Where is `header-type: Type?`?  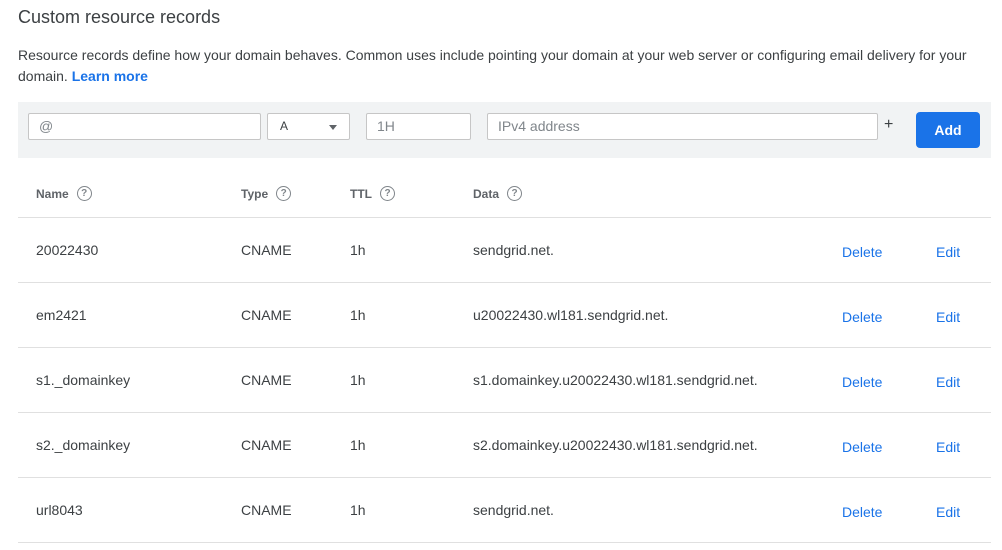 header-type: Type? is located at coordinates (266, 194).